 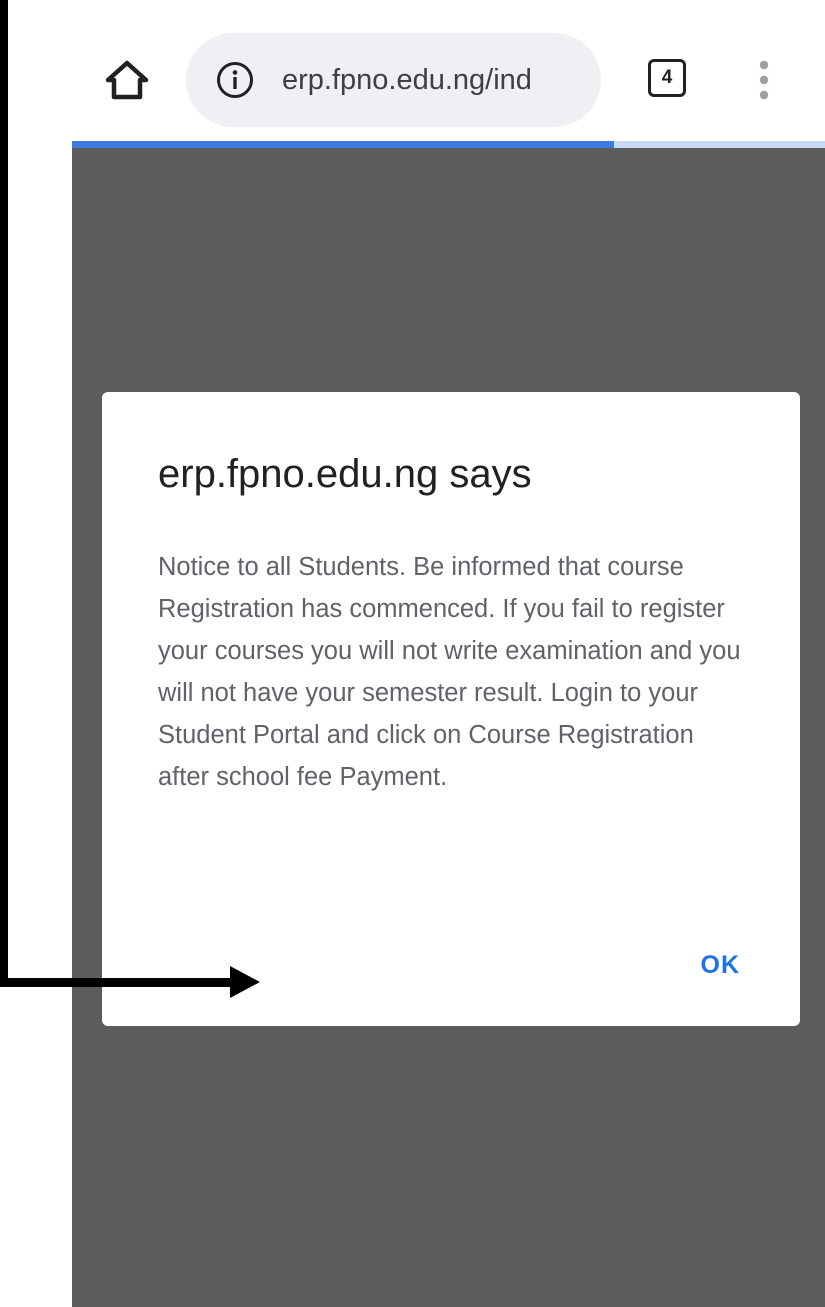 I want to click on browser-menu-button, so click(x=764, y=80).